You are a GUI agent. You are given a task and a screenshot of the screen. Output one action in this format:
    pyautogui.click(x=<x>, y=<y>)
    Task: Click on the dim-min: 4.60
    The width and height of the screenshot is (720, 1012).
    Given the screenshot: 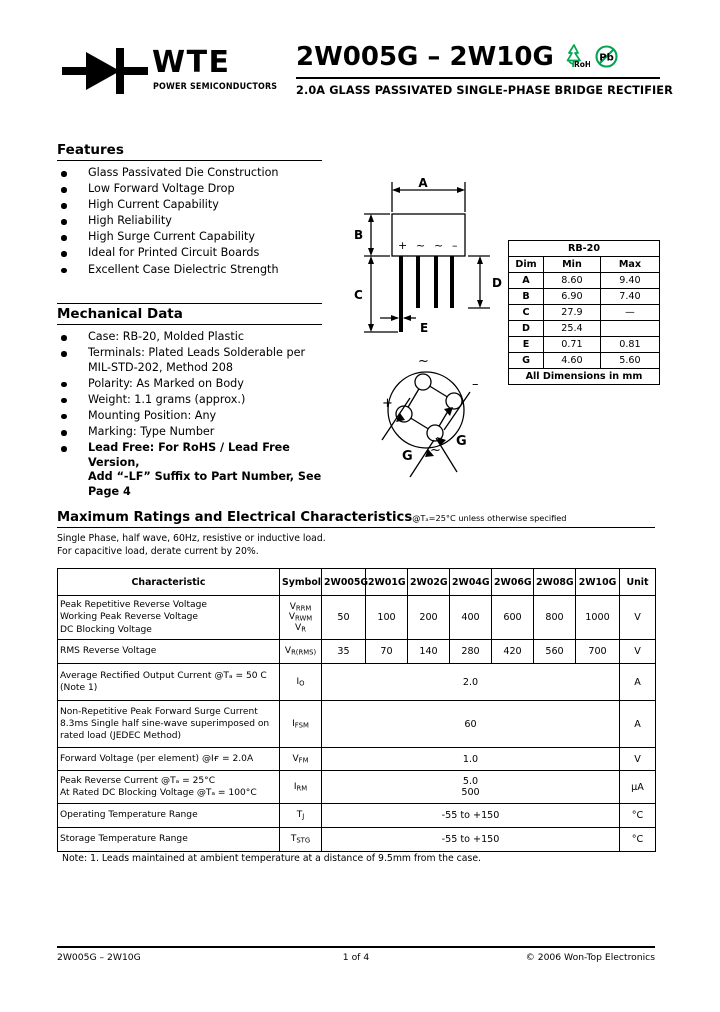 What is the action you would take?
    pyautogui.click(x=572, y=360)
    